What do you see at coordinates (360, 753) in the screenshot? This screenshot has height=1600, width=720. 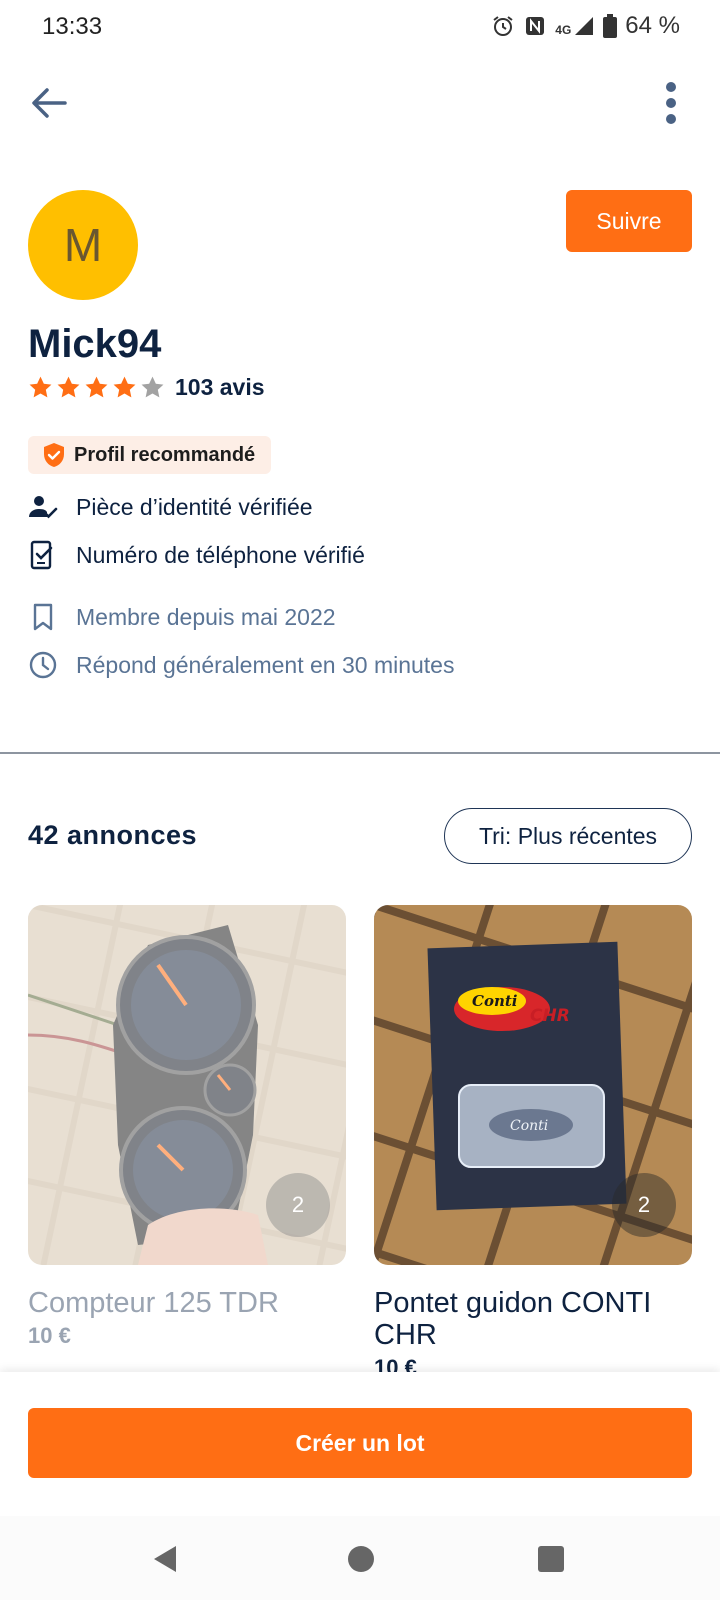 I see `divider` at bounding box center [360, 753].